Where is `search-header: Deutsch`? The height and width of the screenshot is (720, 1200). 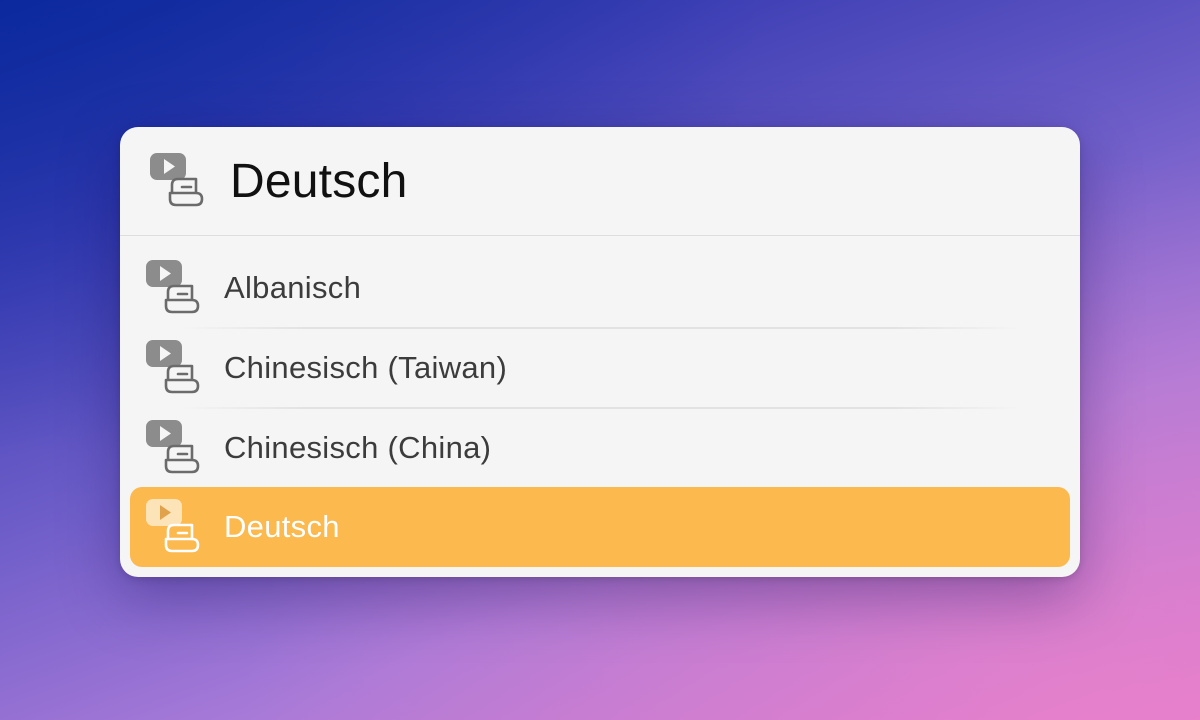
search-header: Deutsch is located at coordinates (600, 181).